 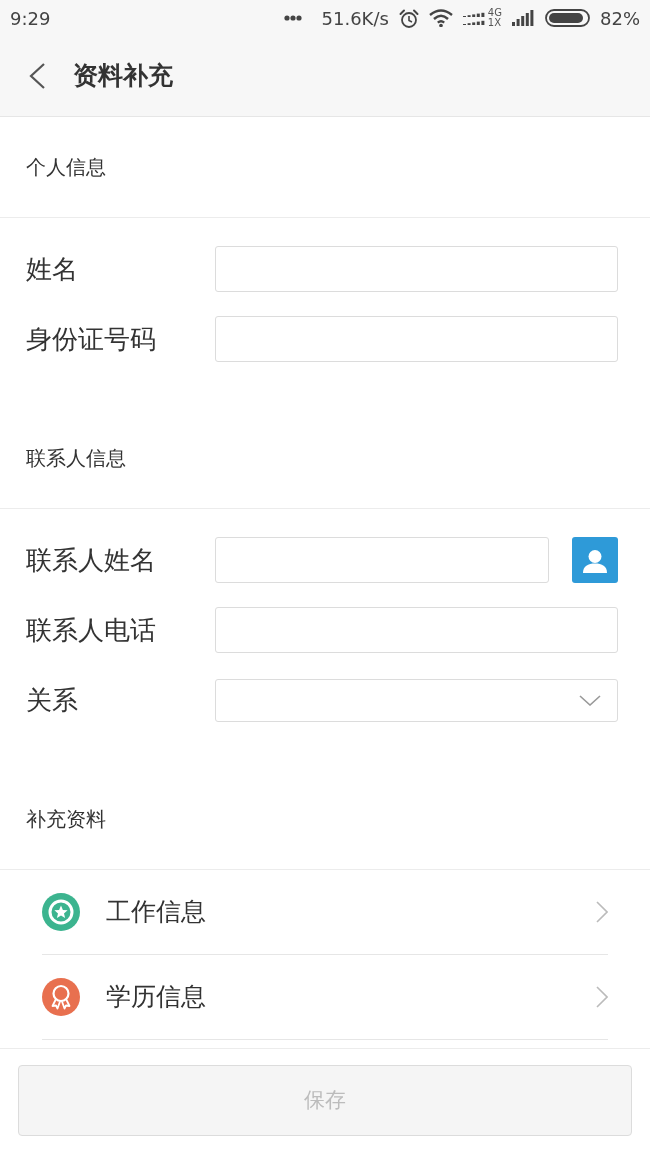 What do you see at coordinates (52, 269) in the screenshot?
I see `field-label: 姓名` at bounding box center [52, 269].